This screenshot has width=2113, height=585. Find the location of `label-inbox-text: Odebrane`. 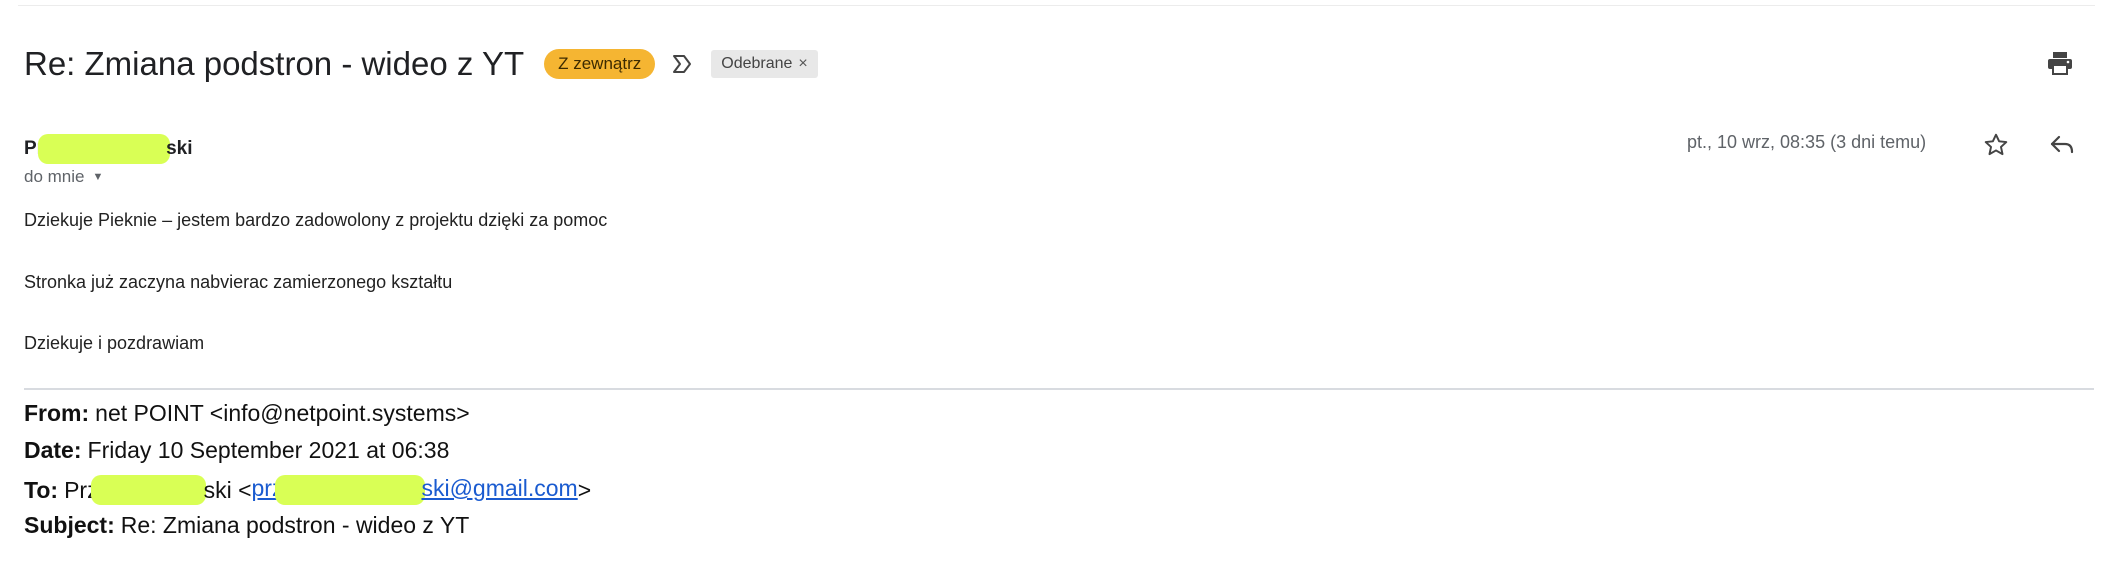

label-inbox-text: Odebrane is located at coordinates (757, 63).